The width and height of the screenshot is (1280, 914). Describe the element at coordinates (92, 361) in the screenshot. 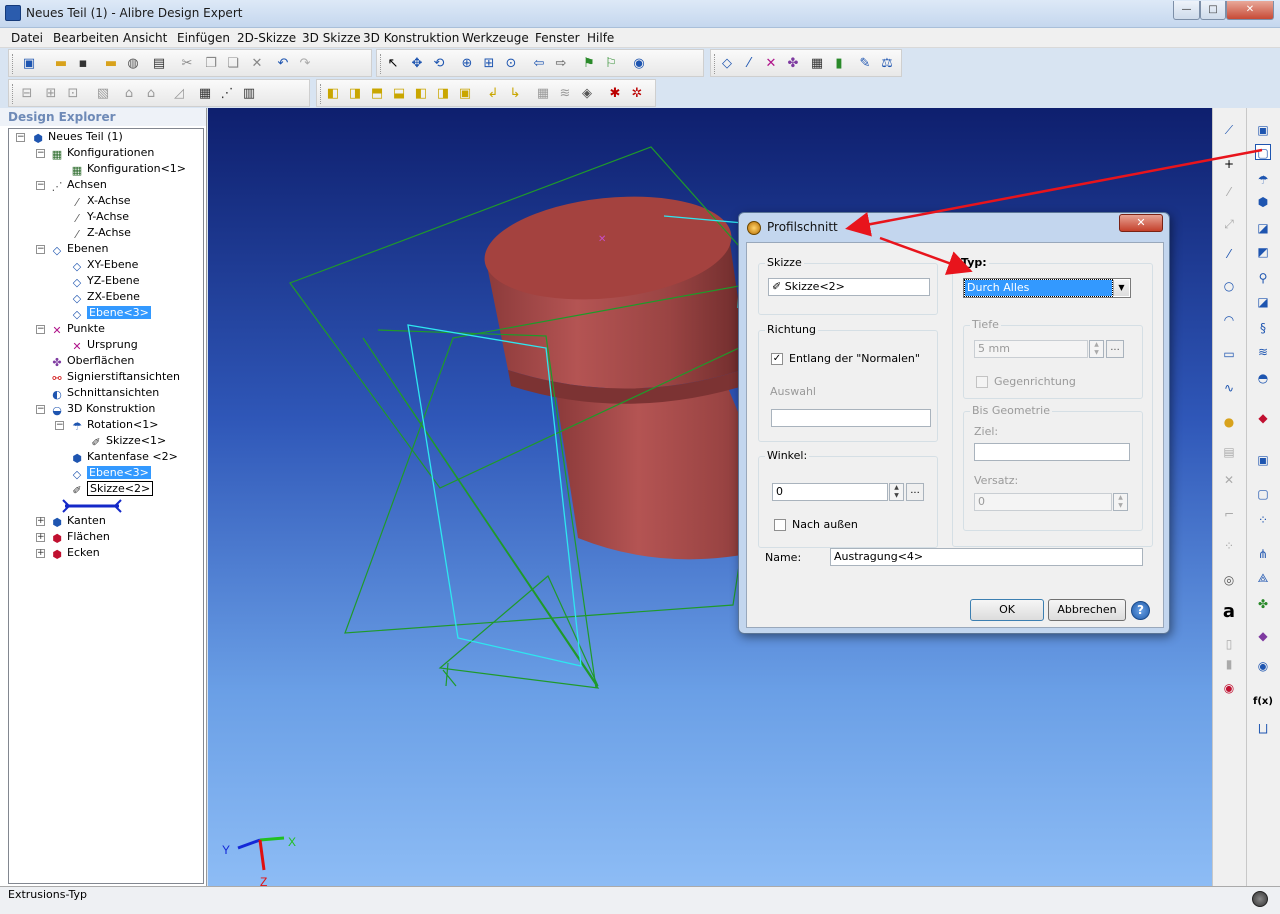

I see `tree-node-surfaces: ✤ Oberflächen` at that location.